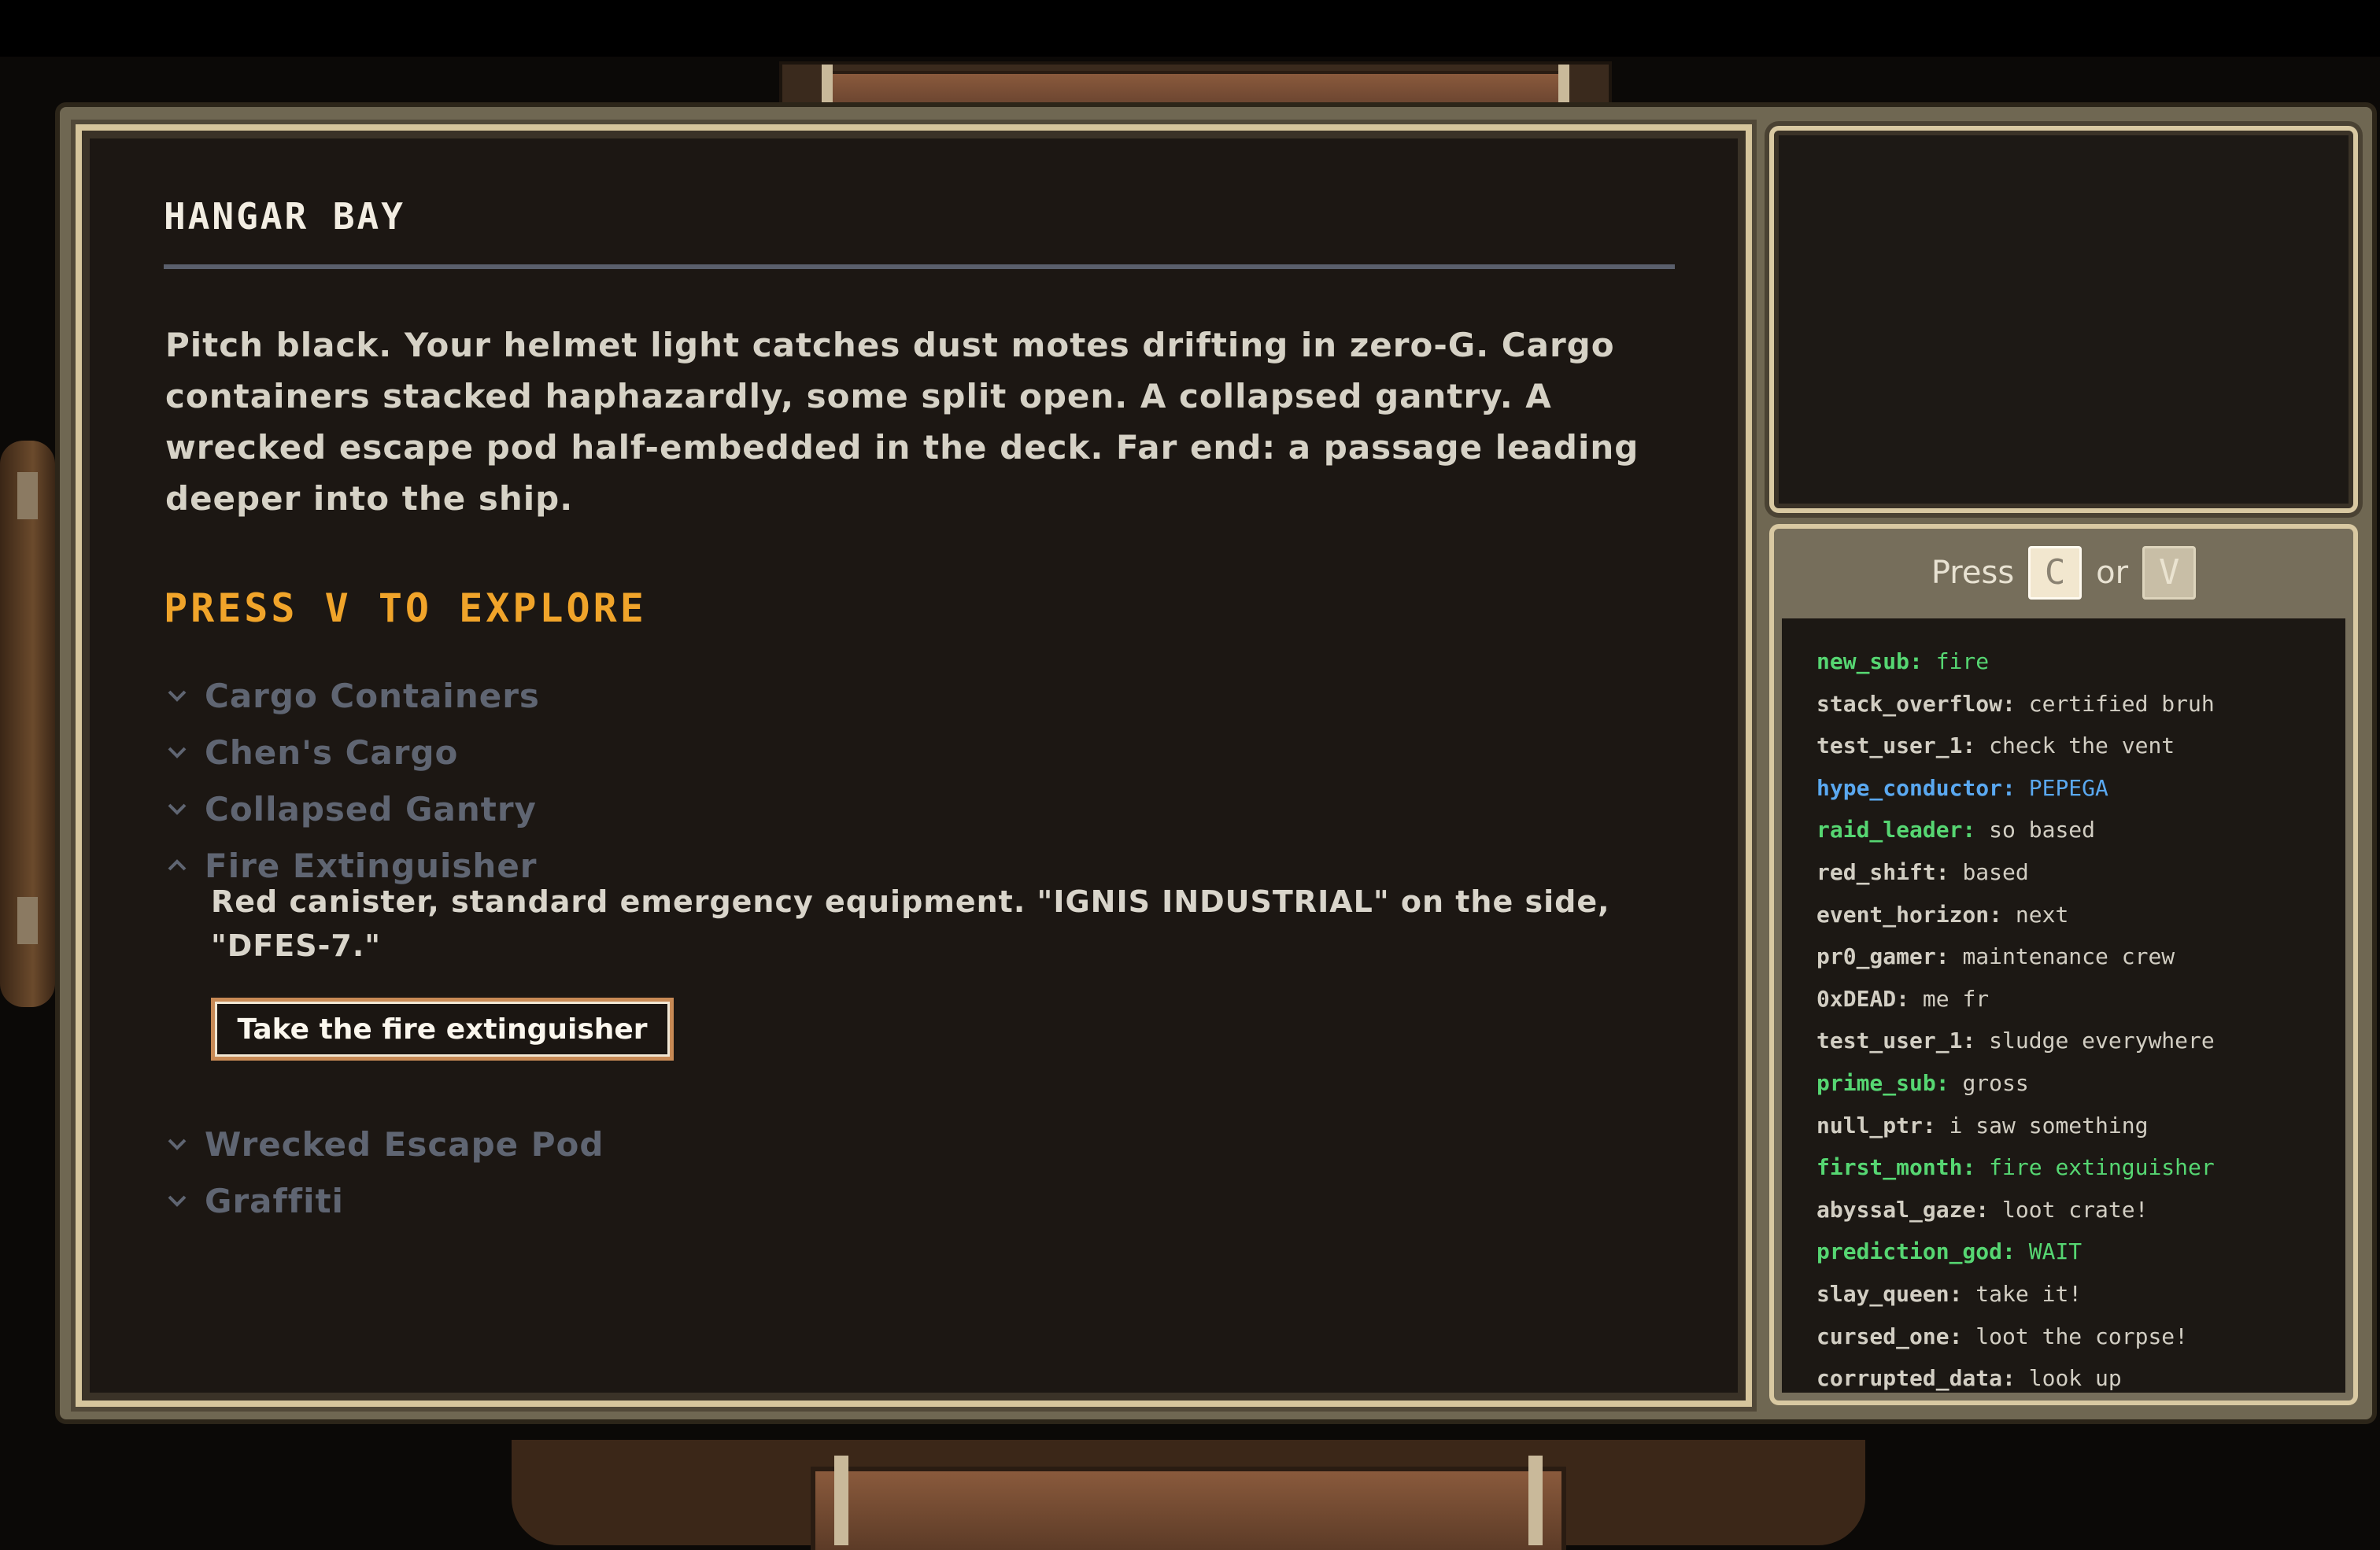 This screenshot has width=2380, height=1550. What do you see at coordinates (27, 724) in the screenshot?
I see `left-side-clamp` at bounding box center [27, 724].